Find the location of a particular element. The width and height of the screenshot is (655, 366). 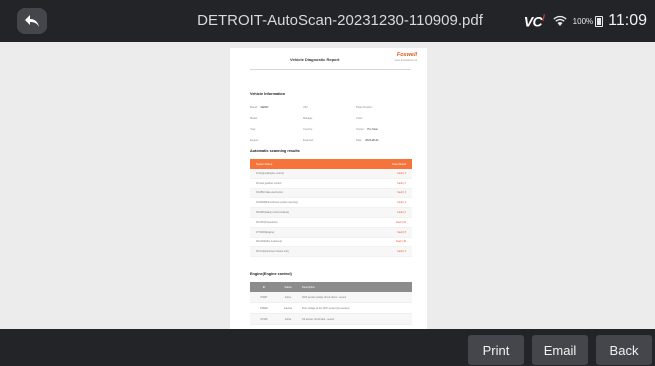

info-key: VIN: is located at coordinates (306, 107).